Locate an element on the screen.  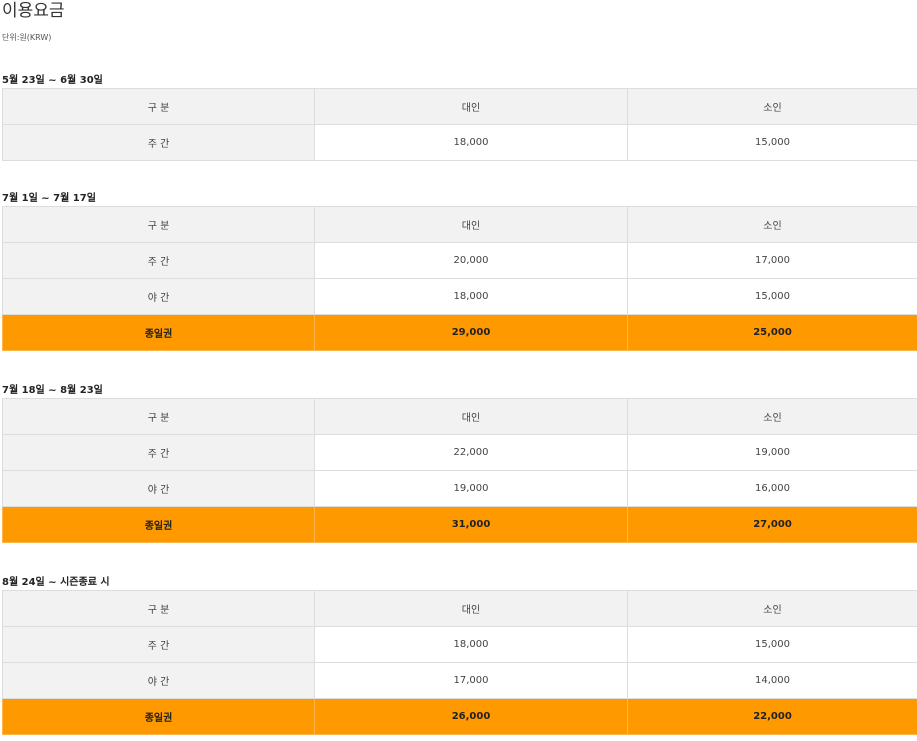
child-price: 19,000 is located at coordinates (772, 452).